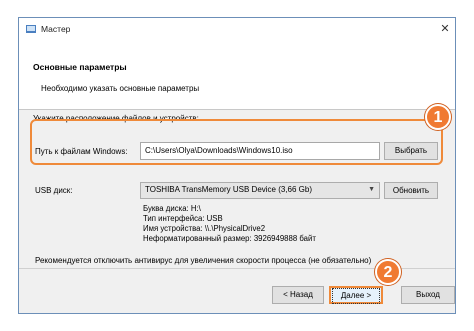  Describe the element at coordinates (237, 29) in the screenshot. I see `title-bar: Мастер ✕` at that location.